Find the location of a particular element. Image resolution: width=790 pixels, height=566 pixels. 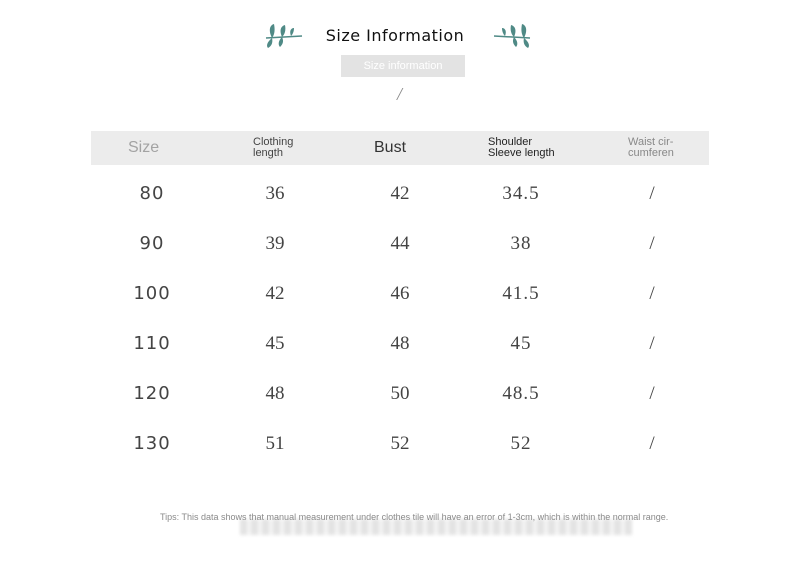

size-cell: 120 is located at coordinates (152, 393).